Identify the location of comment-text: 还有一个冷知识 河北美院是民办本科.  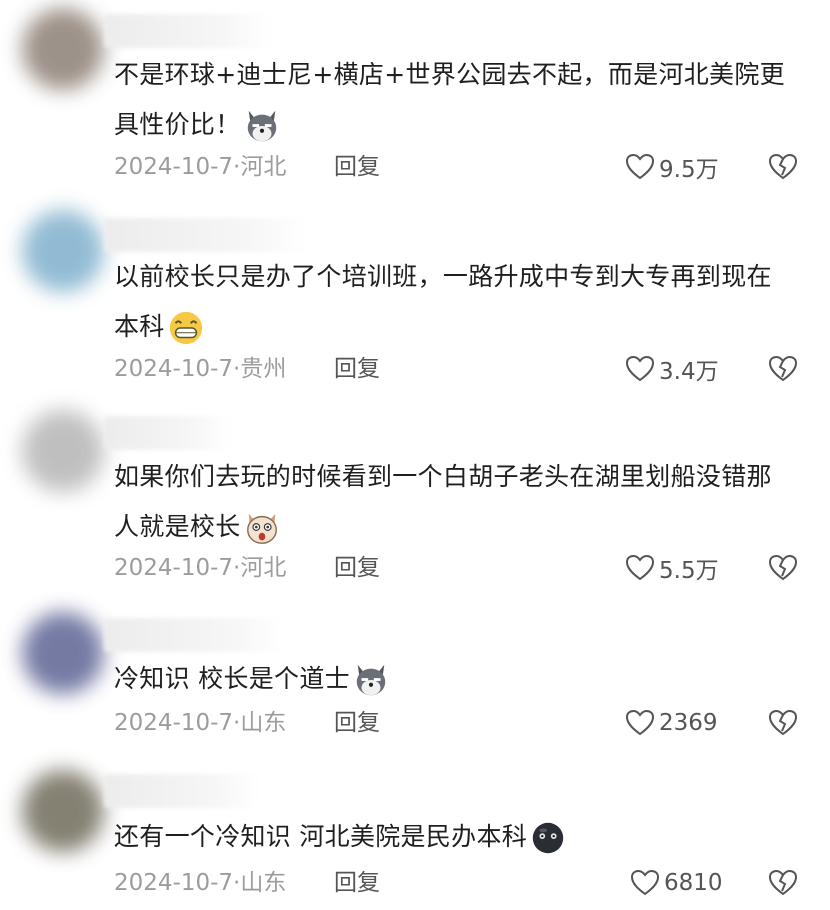
(454, 837).